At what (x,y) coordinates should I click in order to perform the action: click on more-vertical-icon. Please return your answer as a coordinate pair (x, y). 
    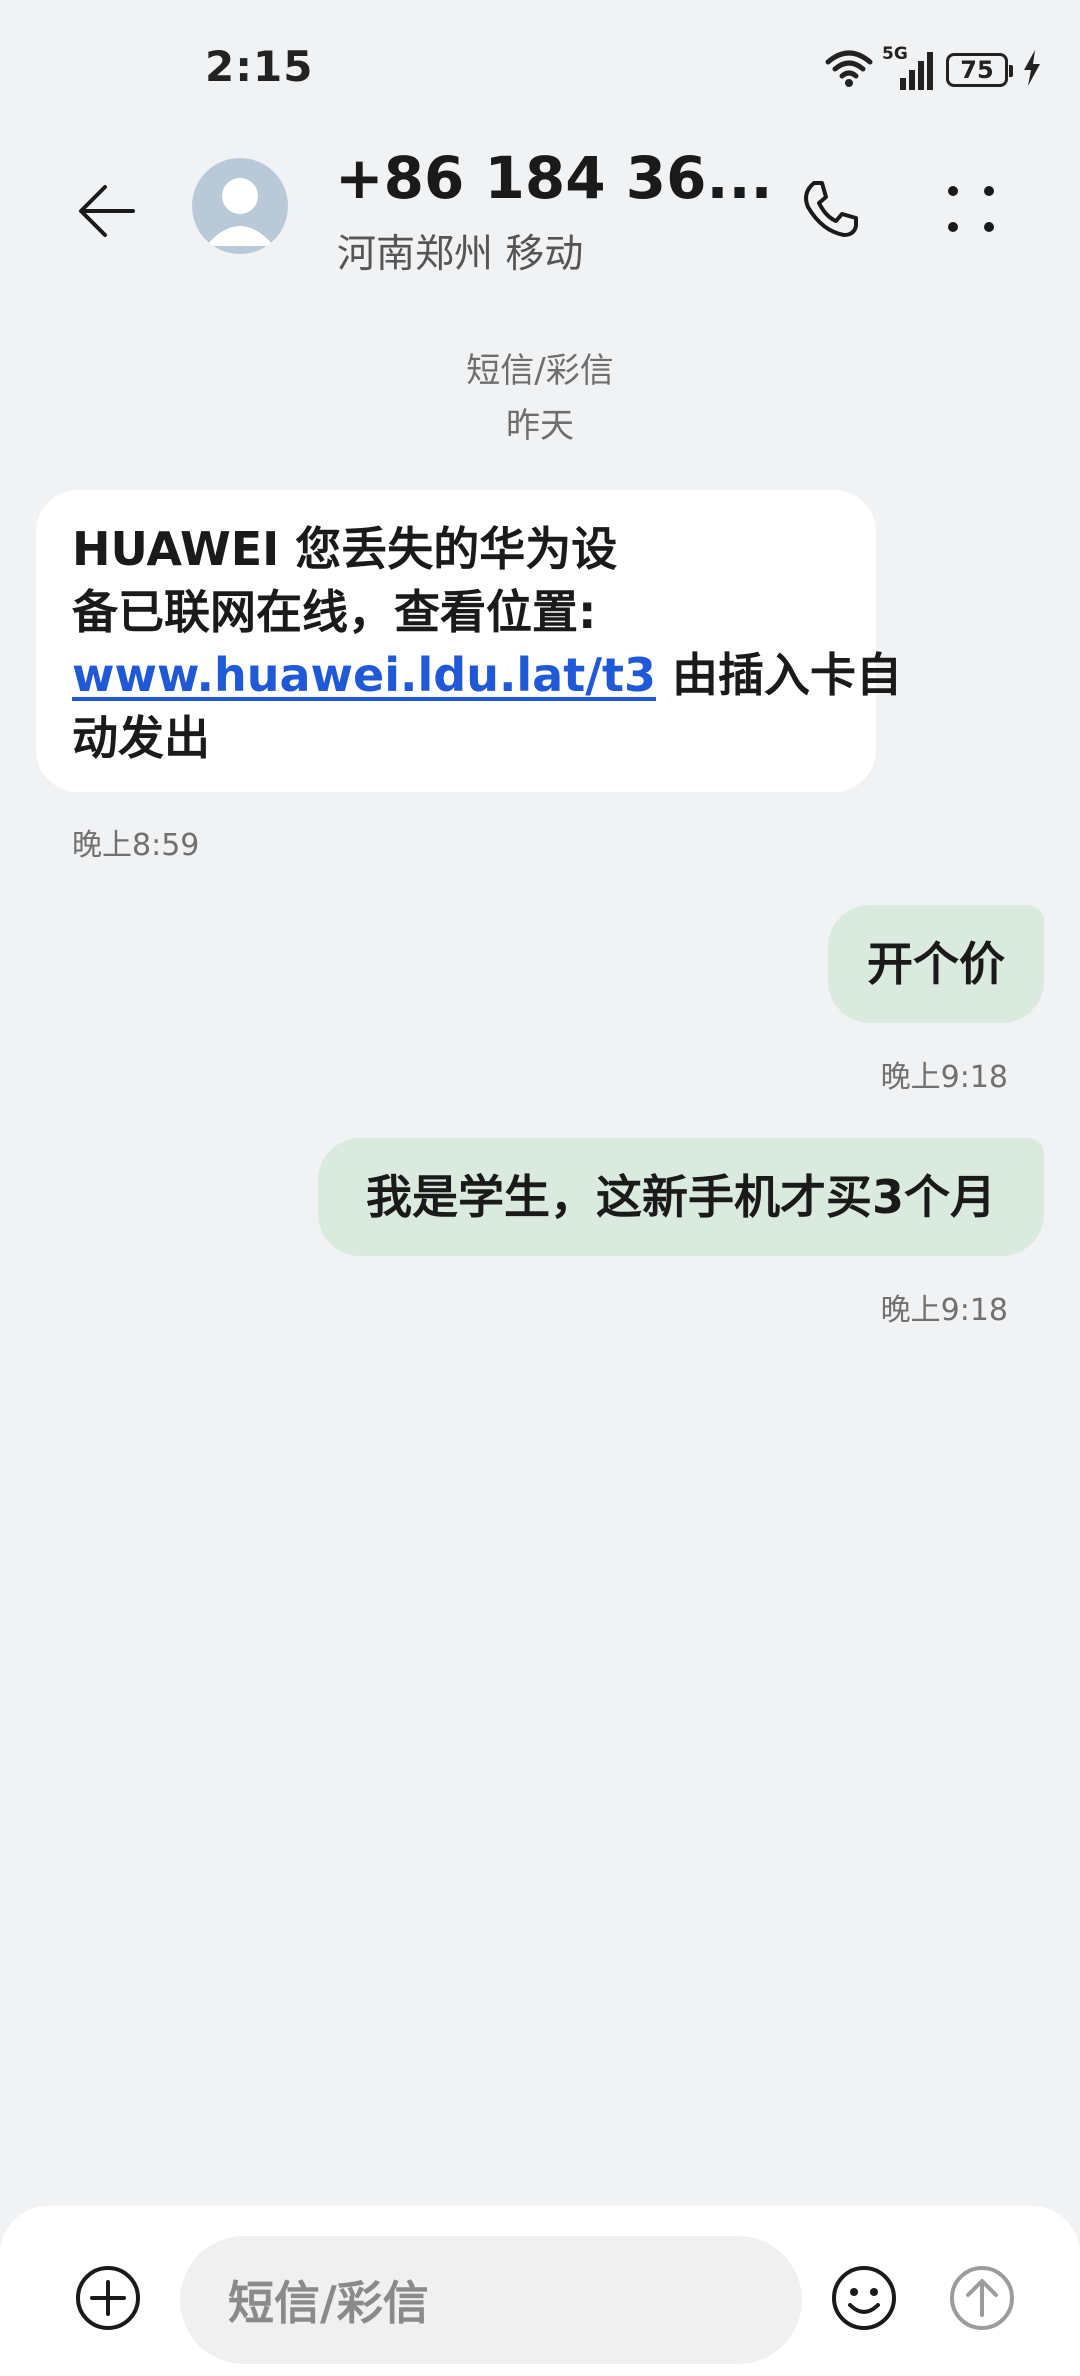
    Looking at the image, I should click on (971, 211).